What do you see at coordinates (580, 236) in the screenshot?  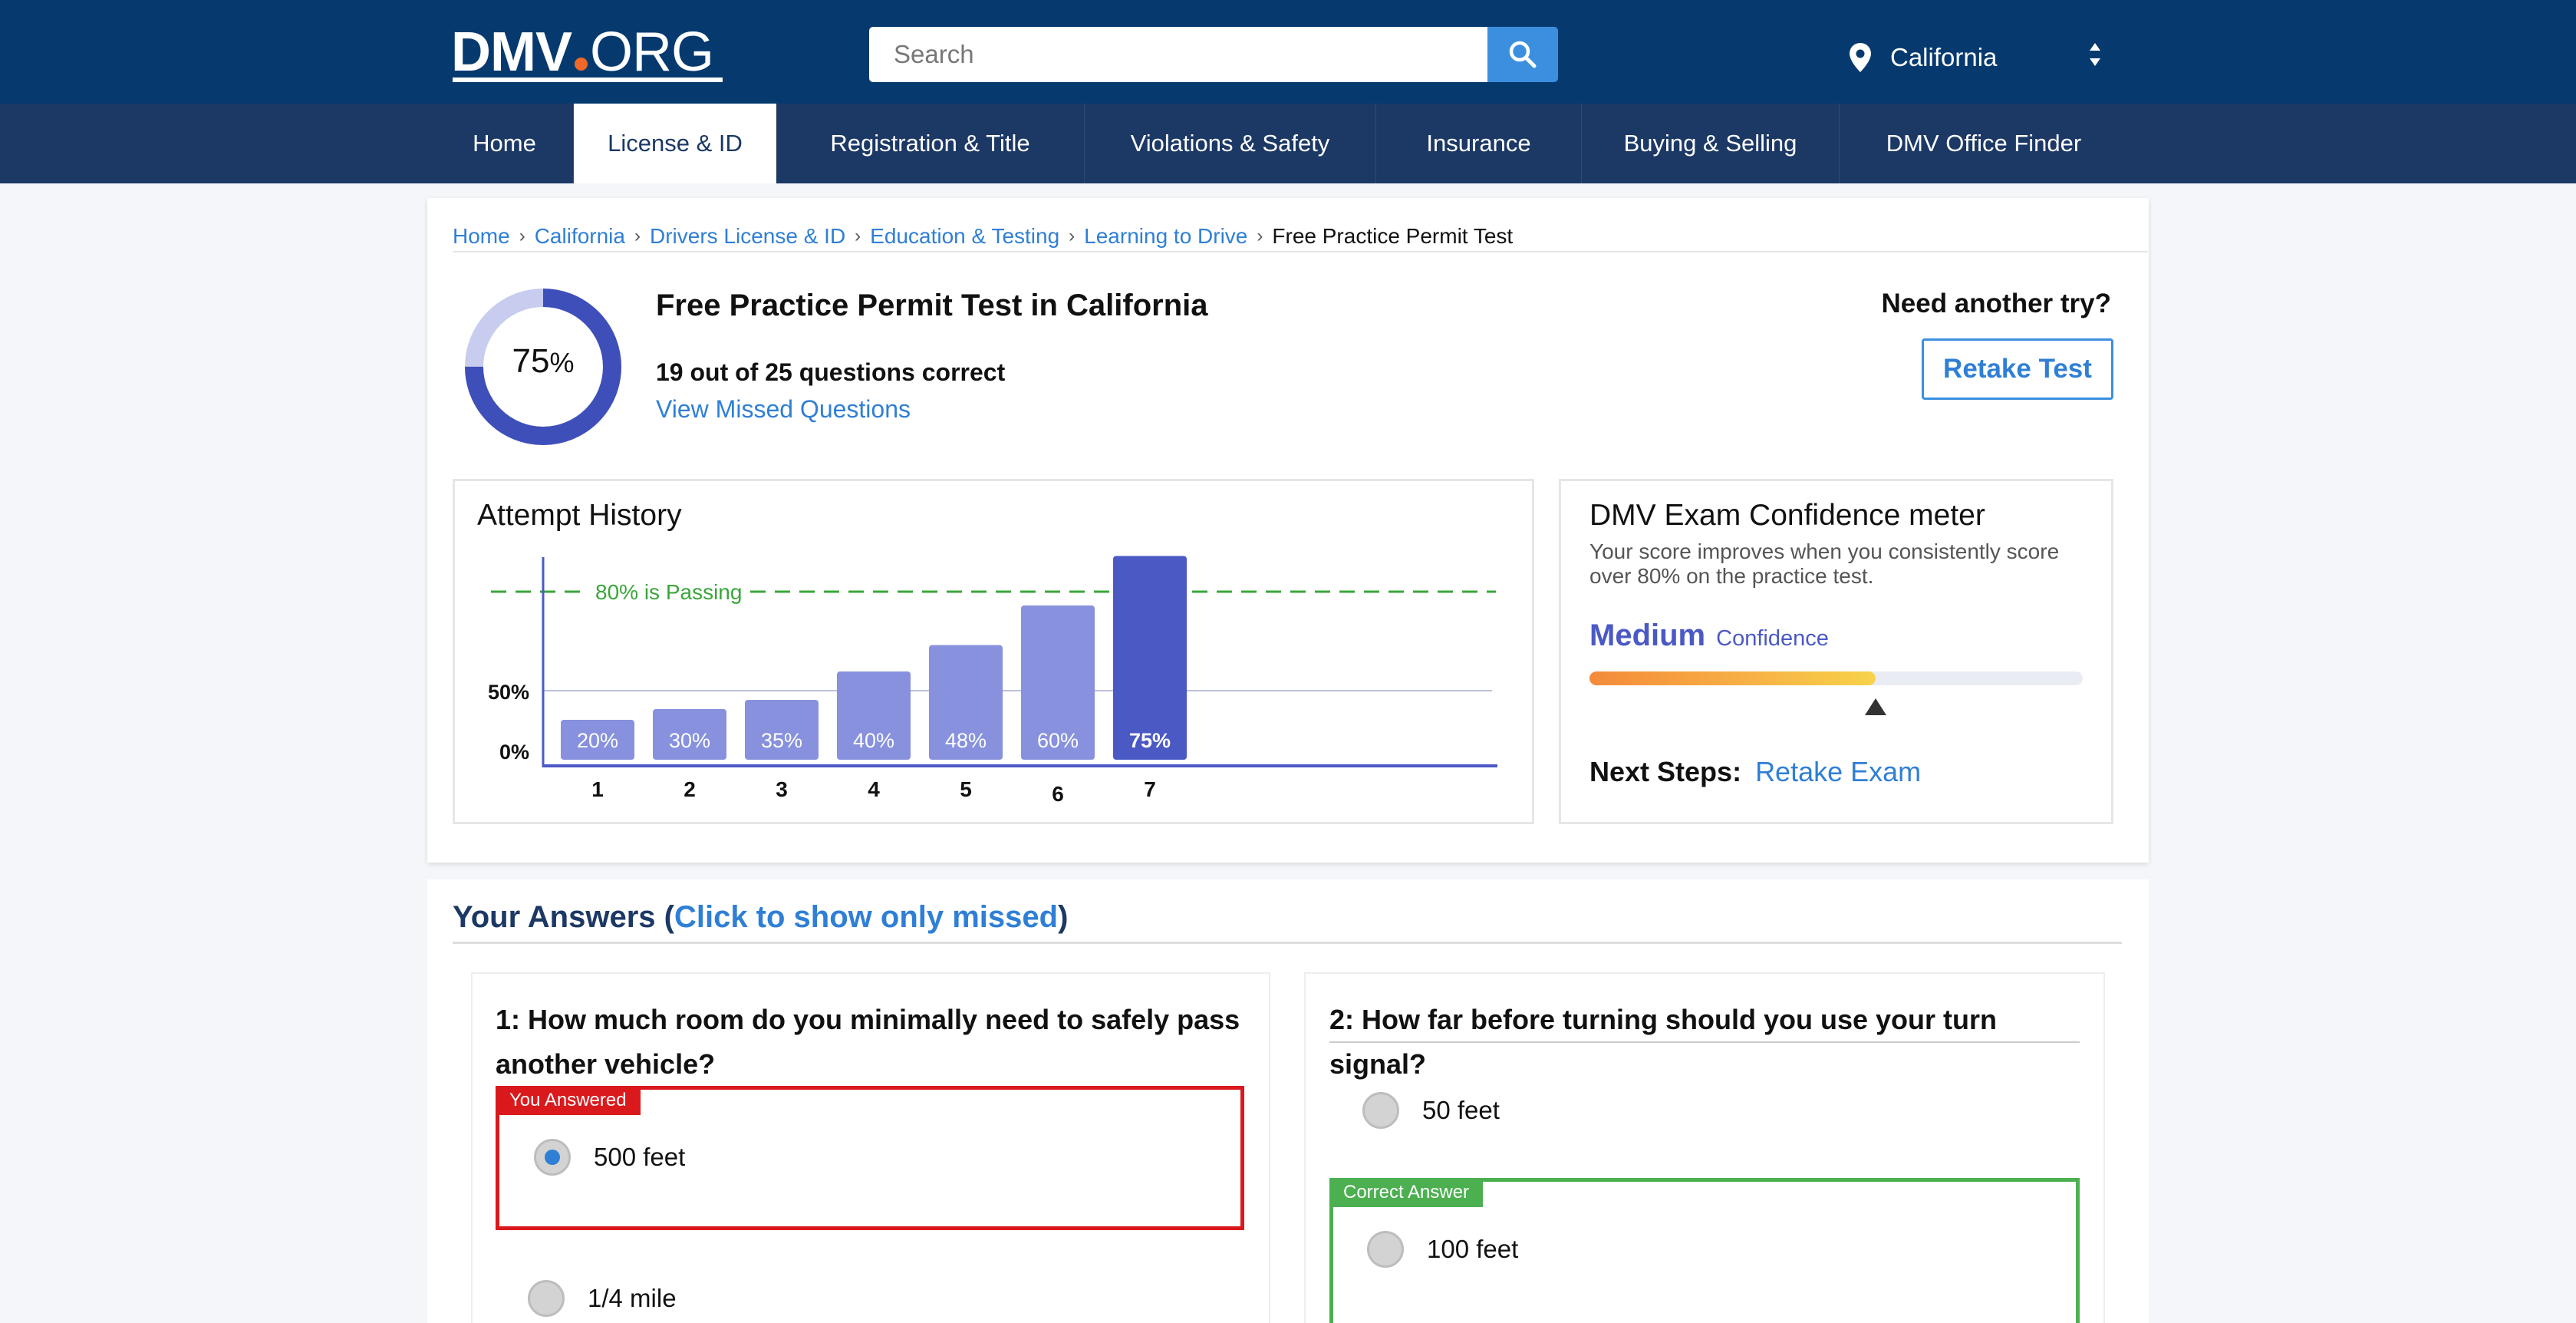 I see `breadcrumb-california: California` at bounding box center [580, 236].